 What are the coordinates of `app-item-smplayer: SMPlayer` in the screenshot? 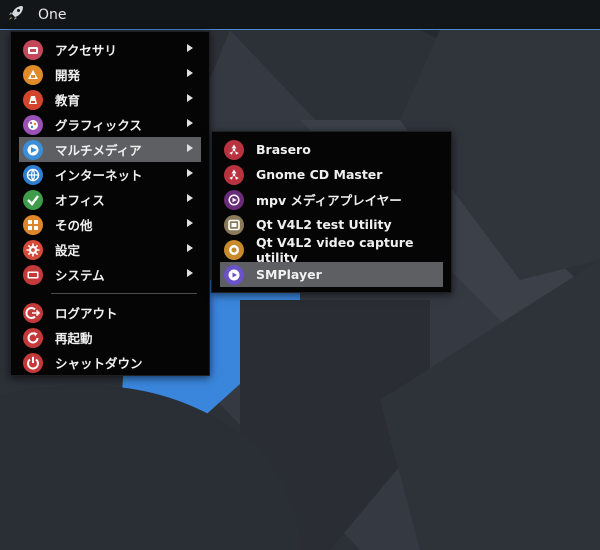 It's located at (331, 274).